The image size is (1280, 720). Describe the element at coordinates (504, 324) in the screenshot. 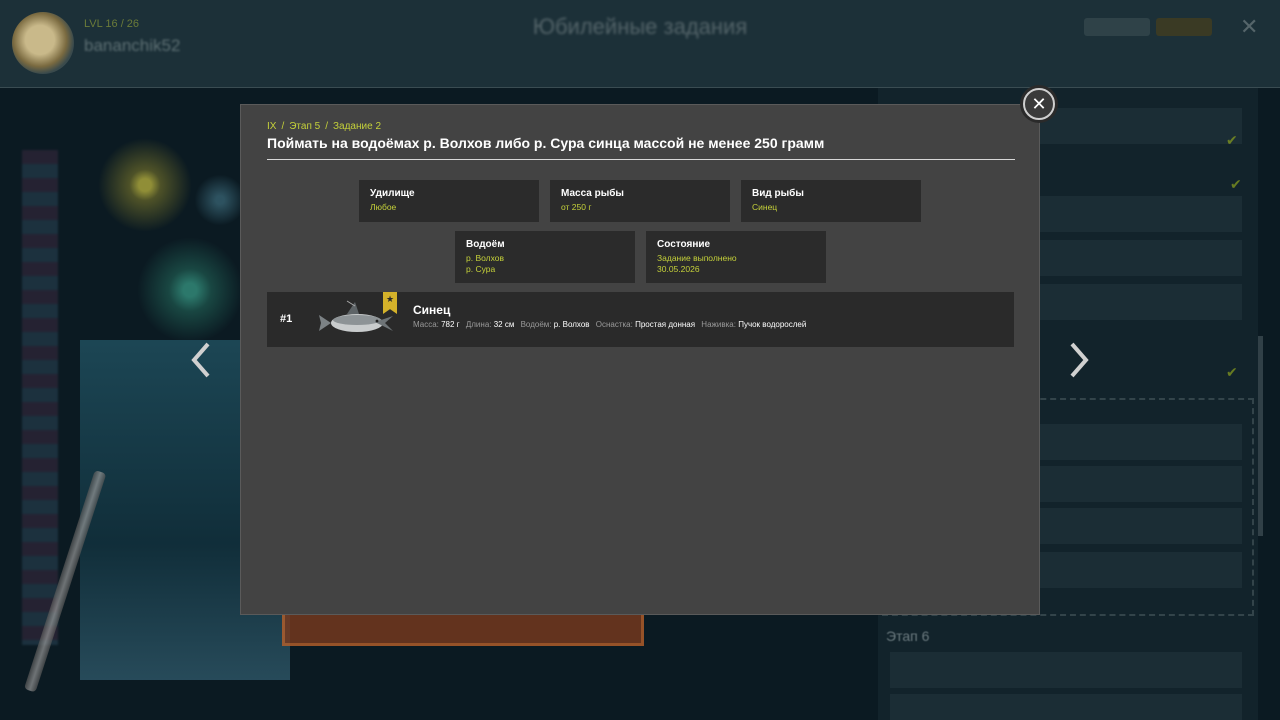

I see `catch-length: 32 см` at that location.